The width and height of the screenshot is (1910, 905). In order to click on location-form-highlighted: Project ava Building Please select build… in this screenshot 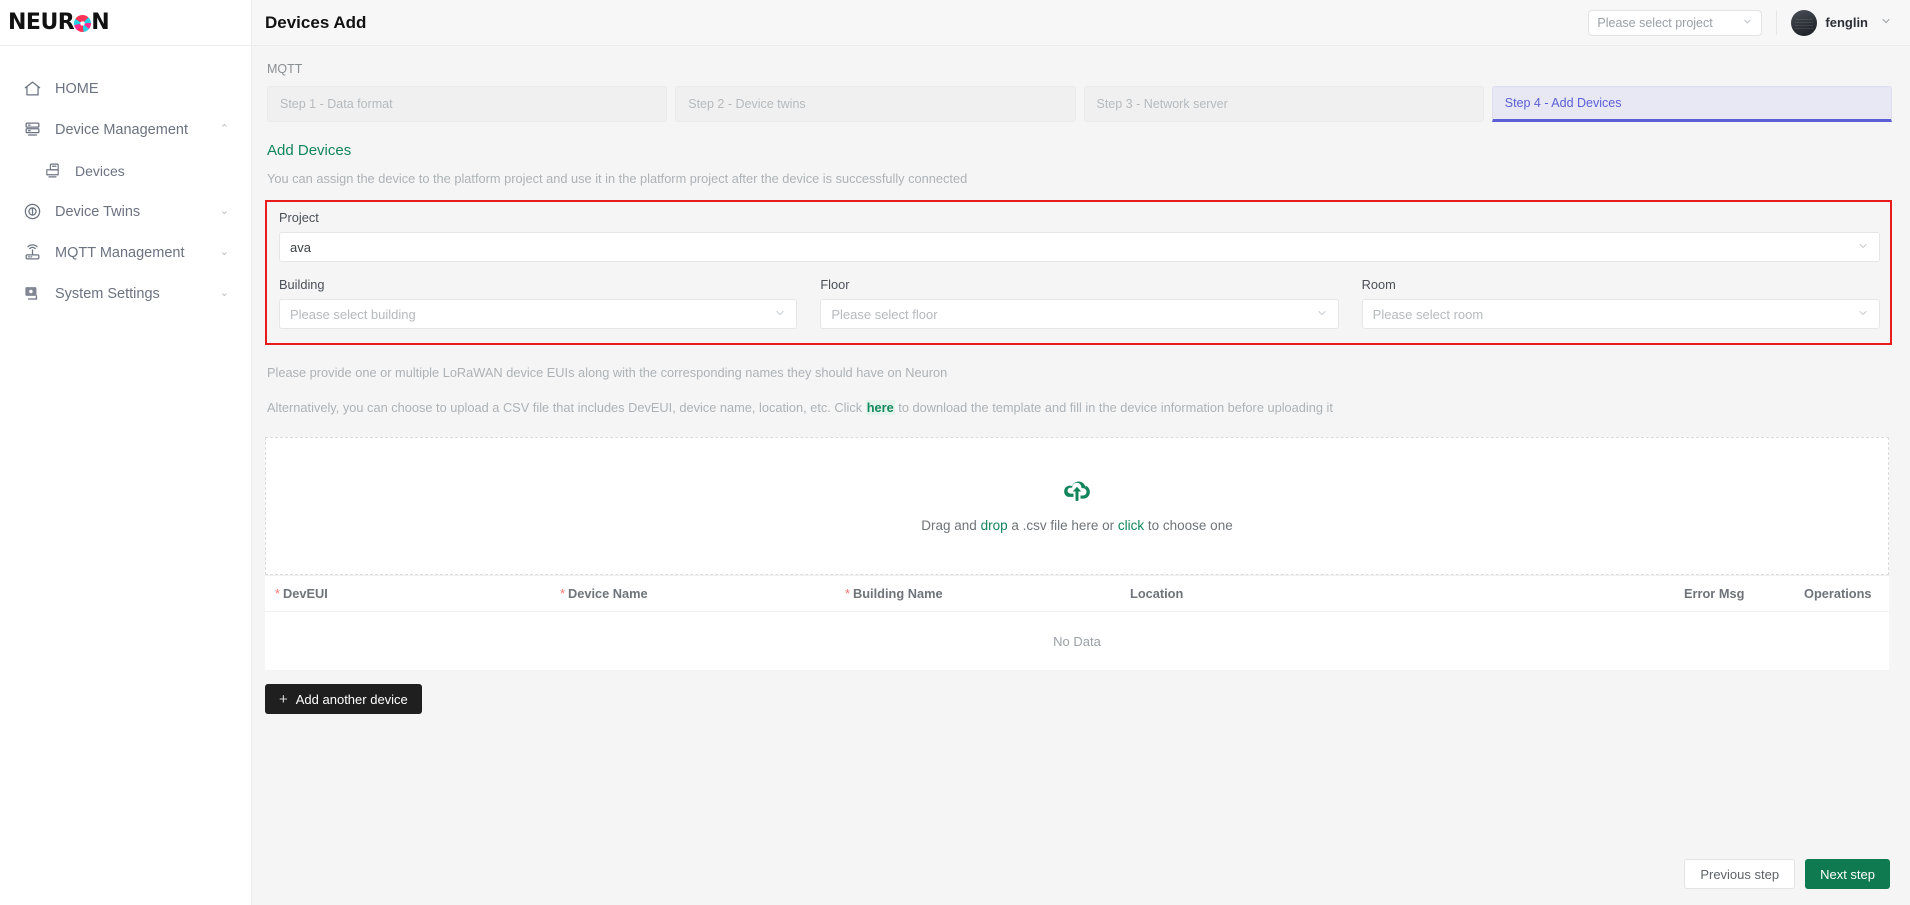, I will do `click(1078, 272)`.